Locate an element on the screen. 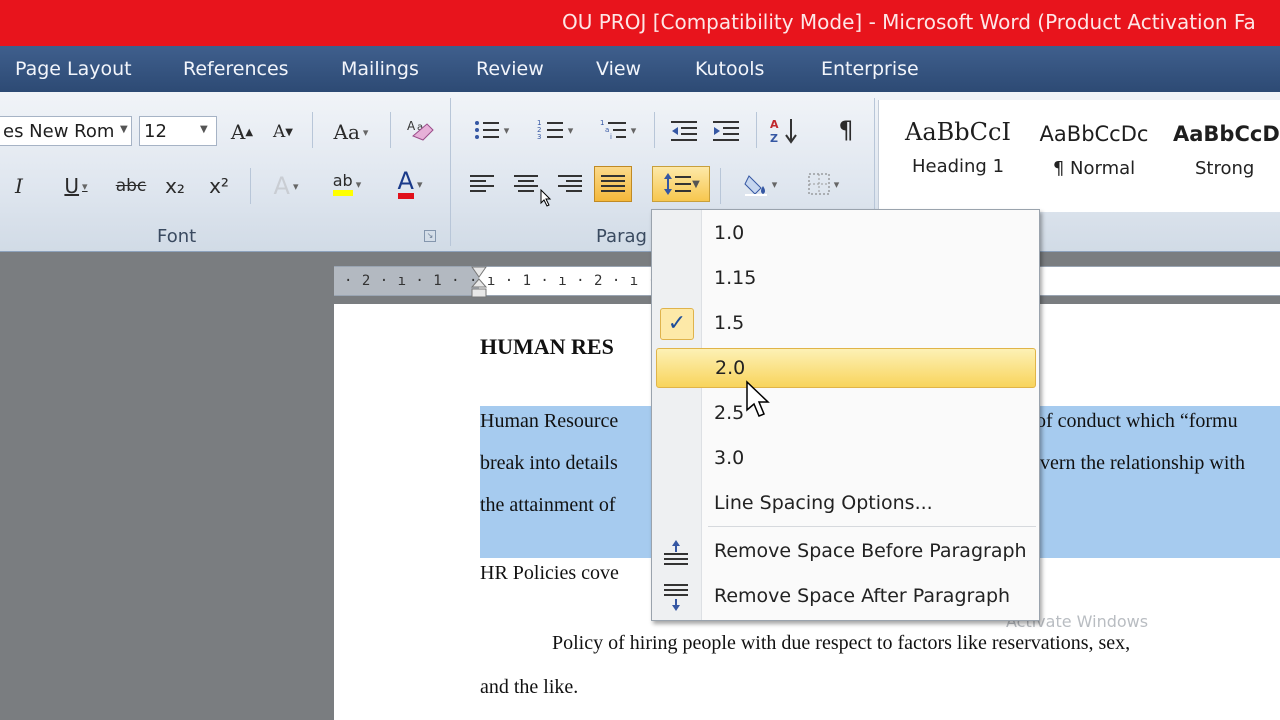  align-left-button is located at coordinates (482, 184).